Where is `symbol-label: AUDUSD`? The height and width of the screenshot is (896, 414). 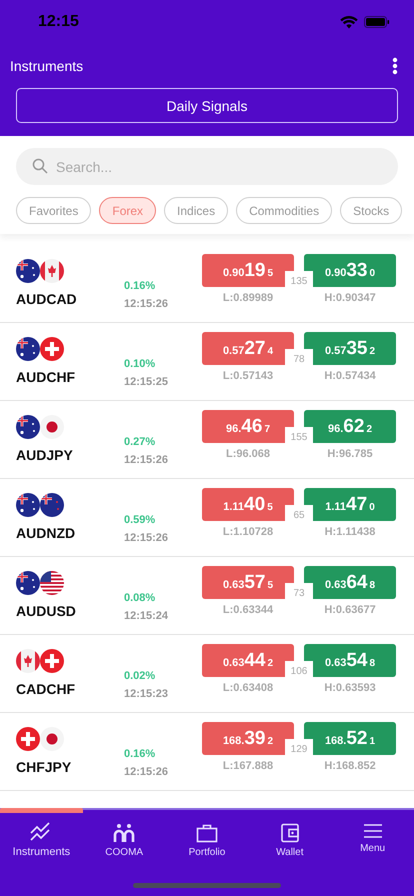
symbol-label: AUDUSD is located at coordinates (46, 611).